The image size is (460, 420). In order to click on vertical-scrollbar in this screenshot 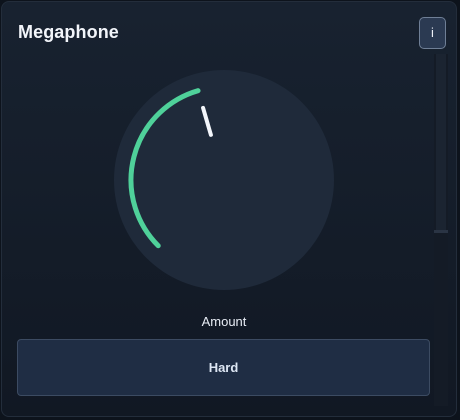, I will do `click(441, 230)`.